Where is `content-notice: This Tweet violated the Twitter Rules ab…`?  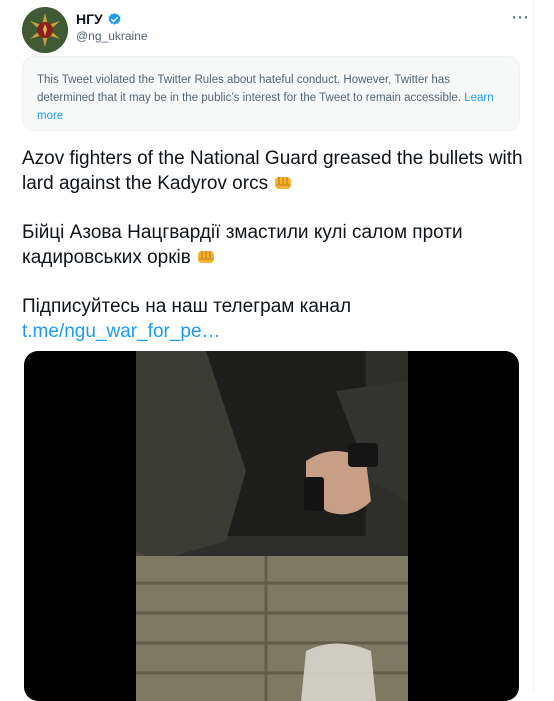
content-notice: This Tweet violated the Twitter Rules ab… is located at coordinates (271, 93).